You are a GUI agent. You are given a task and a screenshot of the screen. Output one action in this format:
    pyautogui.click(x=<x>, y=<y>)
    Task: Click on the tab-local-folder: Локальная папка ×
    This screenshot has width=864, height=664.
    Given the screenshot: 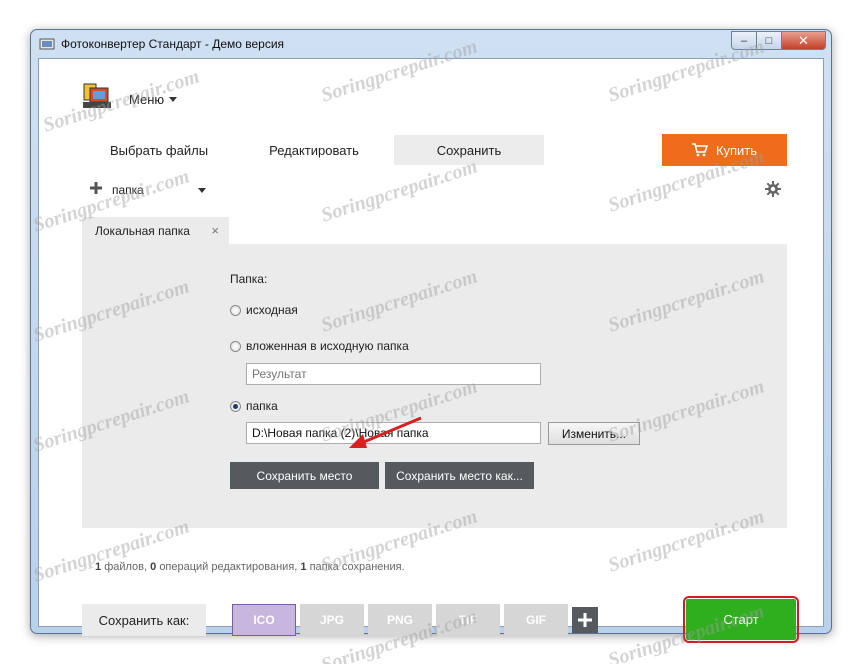 What is the action you would take?
    pyautogui.click(x=155, y=230)
    